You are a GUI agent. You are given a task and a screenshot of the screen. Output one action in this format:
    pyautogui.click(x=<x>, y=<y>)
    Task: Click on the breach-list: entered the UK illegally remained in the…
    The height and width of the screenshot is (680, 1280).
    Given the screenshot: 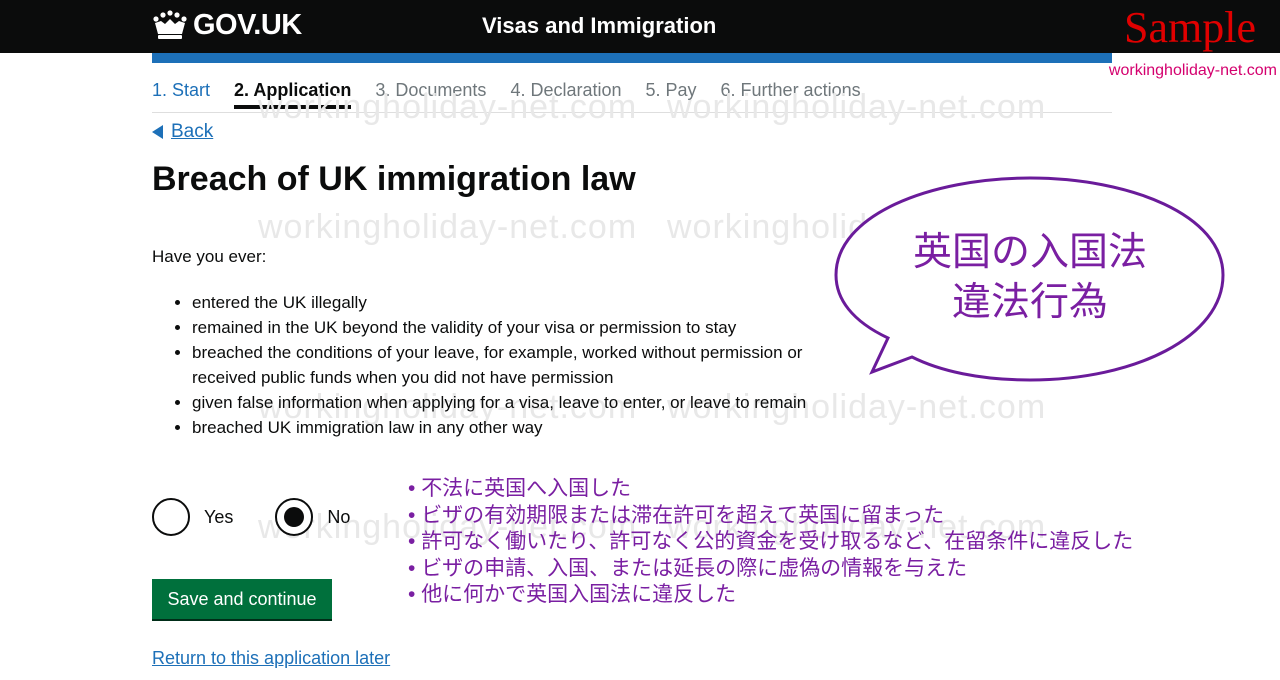 What is the action you would take?
    pyautogui.click(x=512, y=365)
    